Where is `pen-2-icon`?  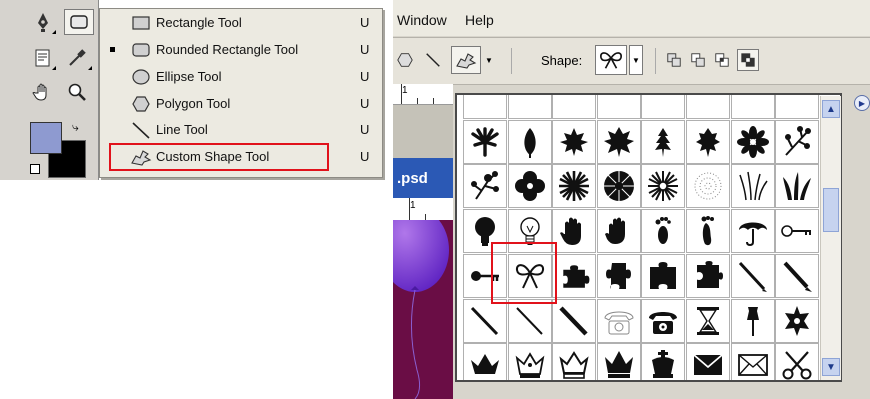
pen-2-icon is located at coordinates (484, 320).